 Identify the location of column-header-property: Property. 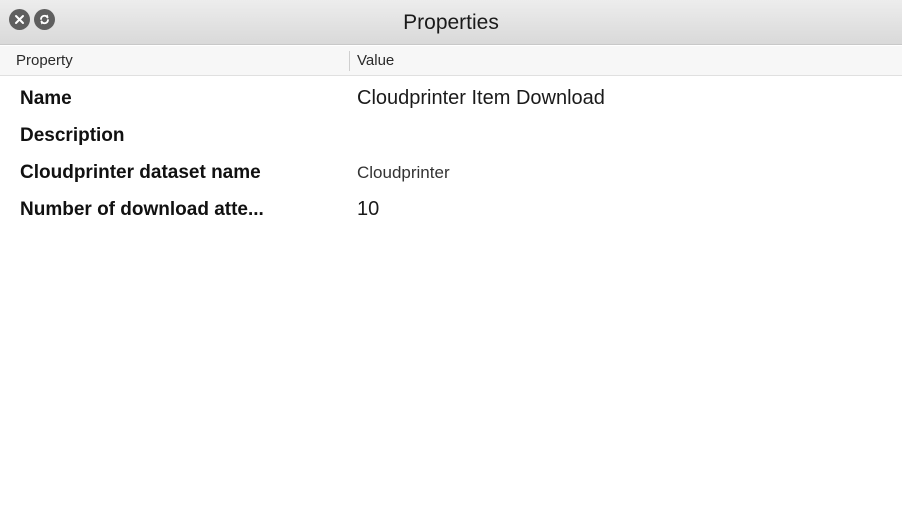
(44, 61).